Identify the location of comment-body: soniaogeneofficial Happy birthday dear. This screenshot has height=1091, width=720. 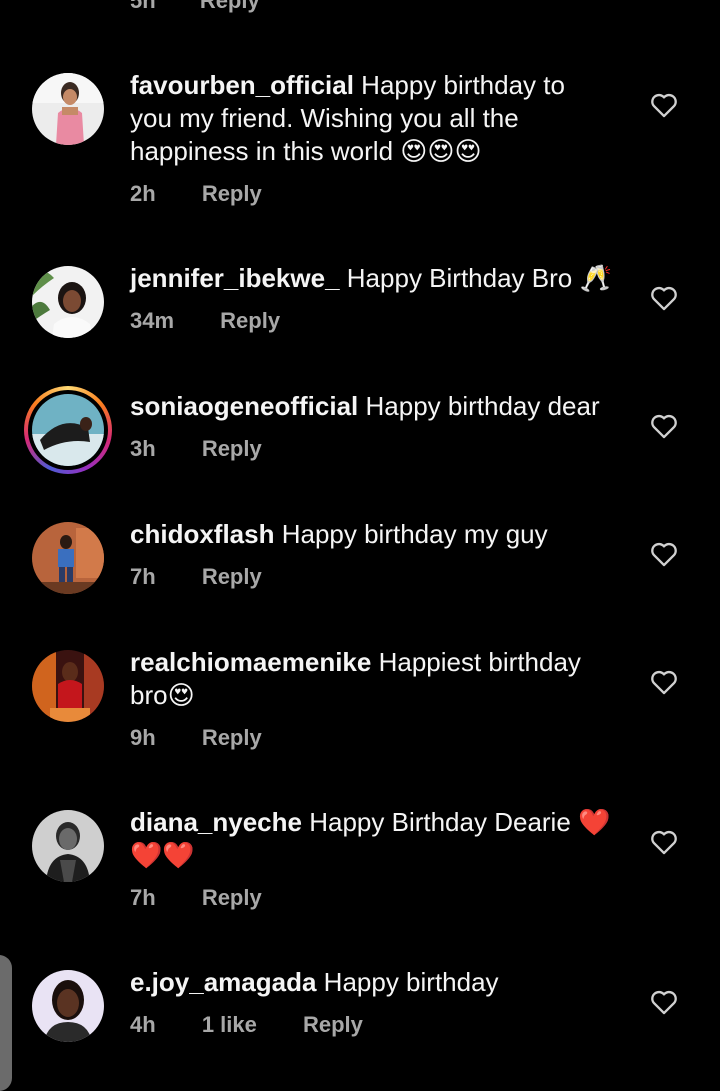
(380, 406).